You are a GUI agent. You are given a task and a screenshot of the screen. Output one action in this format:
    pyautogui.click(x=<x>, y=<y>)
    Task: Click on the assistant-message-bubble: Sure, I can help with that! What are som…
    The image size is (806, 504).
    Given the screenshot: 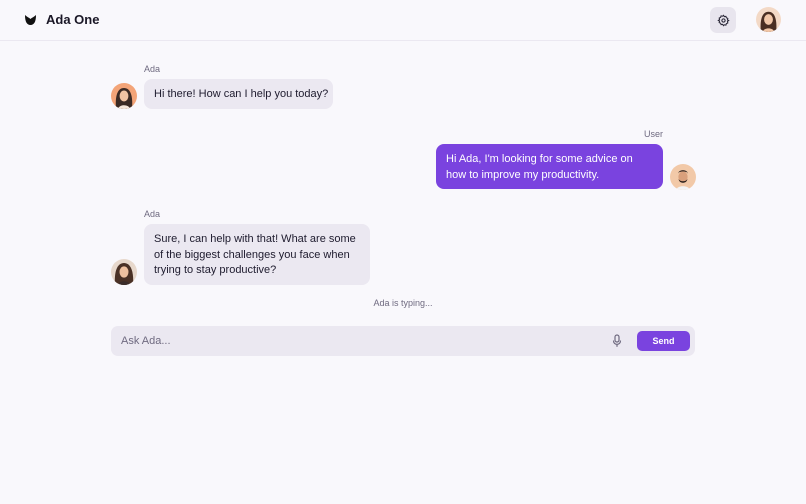 What is the action you would take?
    pyautogui.click(x=257, y=254)
    